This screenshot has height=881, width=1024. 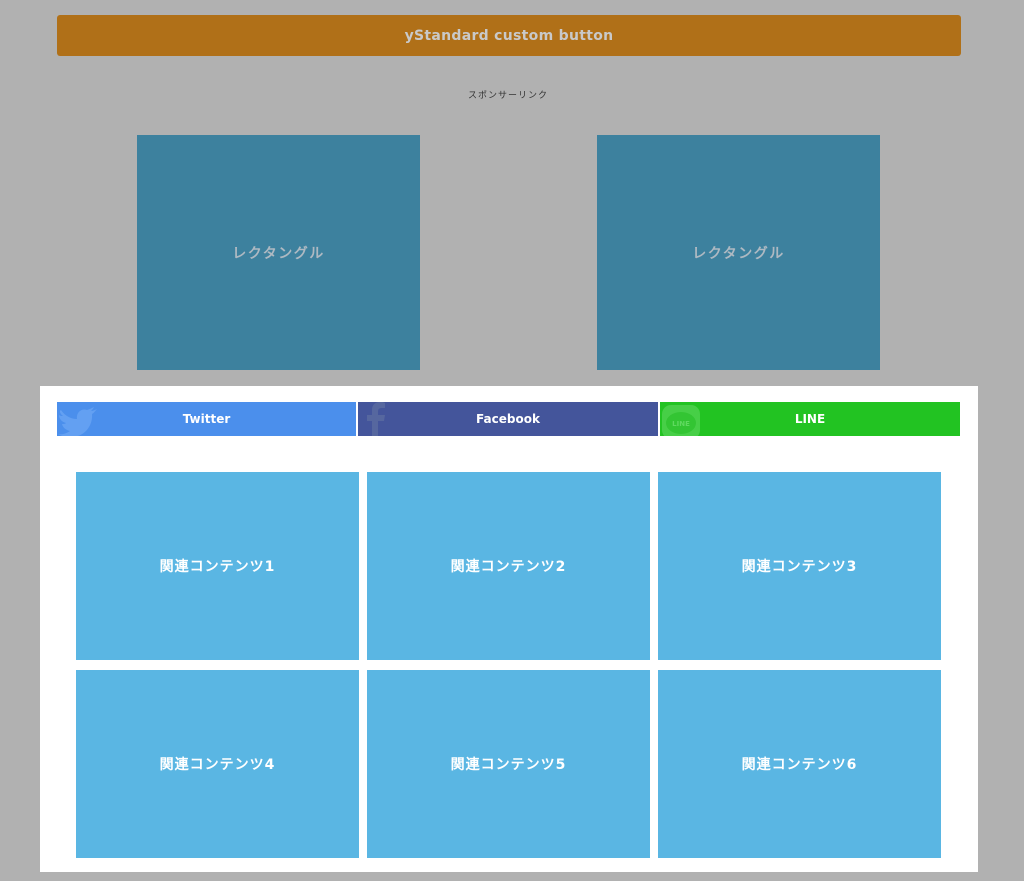 I want to click on related-content-6: 関連コンテンツ6, so click(x=799, y=764).